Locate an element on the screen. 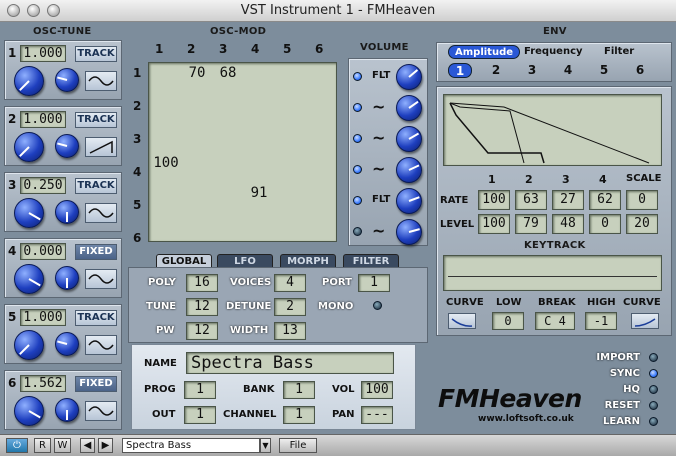 This screenshot has height=456, width=676. high-value: -1 is located at coordinates (601, 321).